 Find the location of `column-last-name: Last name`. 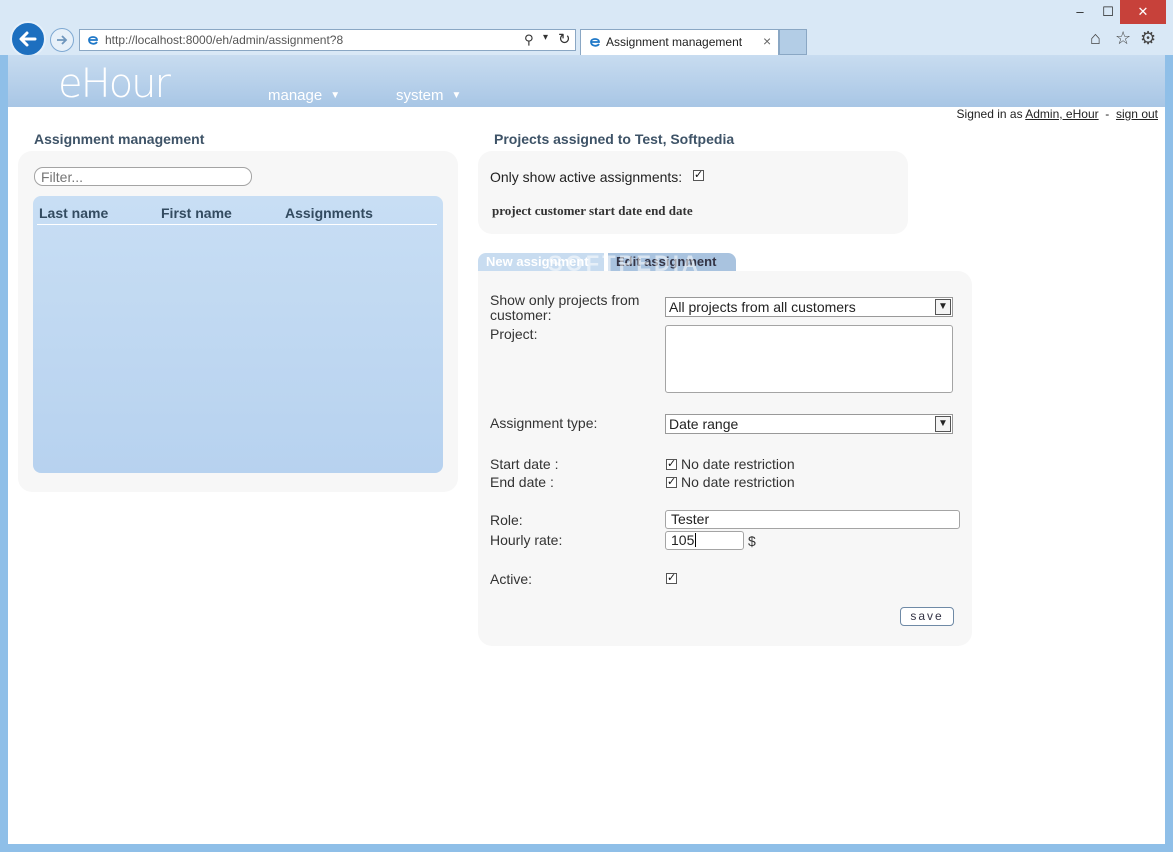

column-last-name: Last name is located at coordinates (73, 213).